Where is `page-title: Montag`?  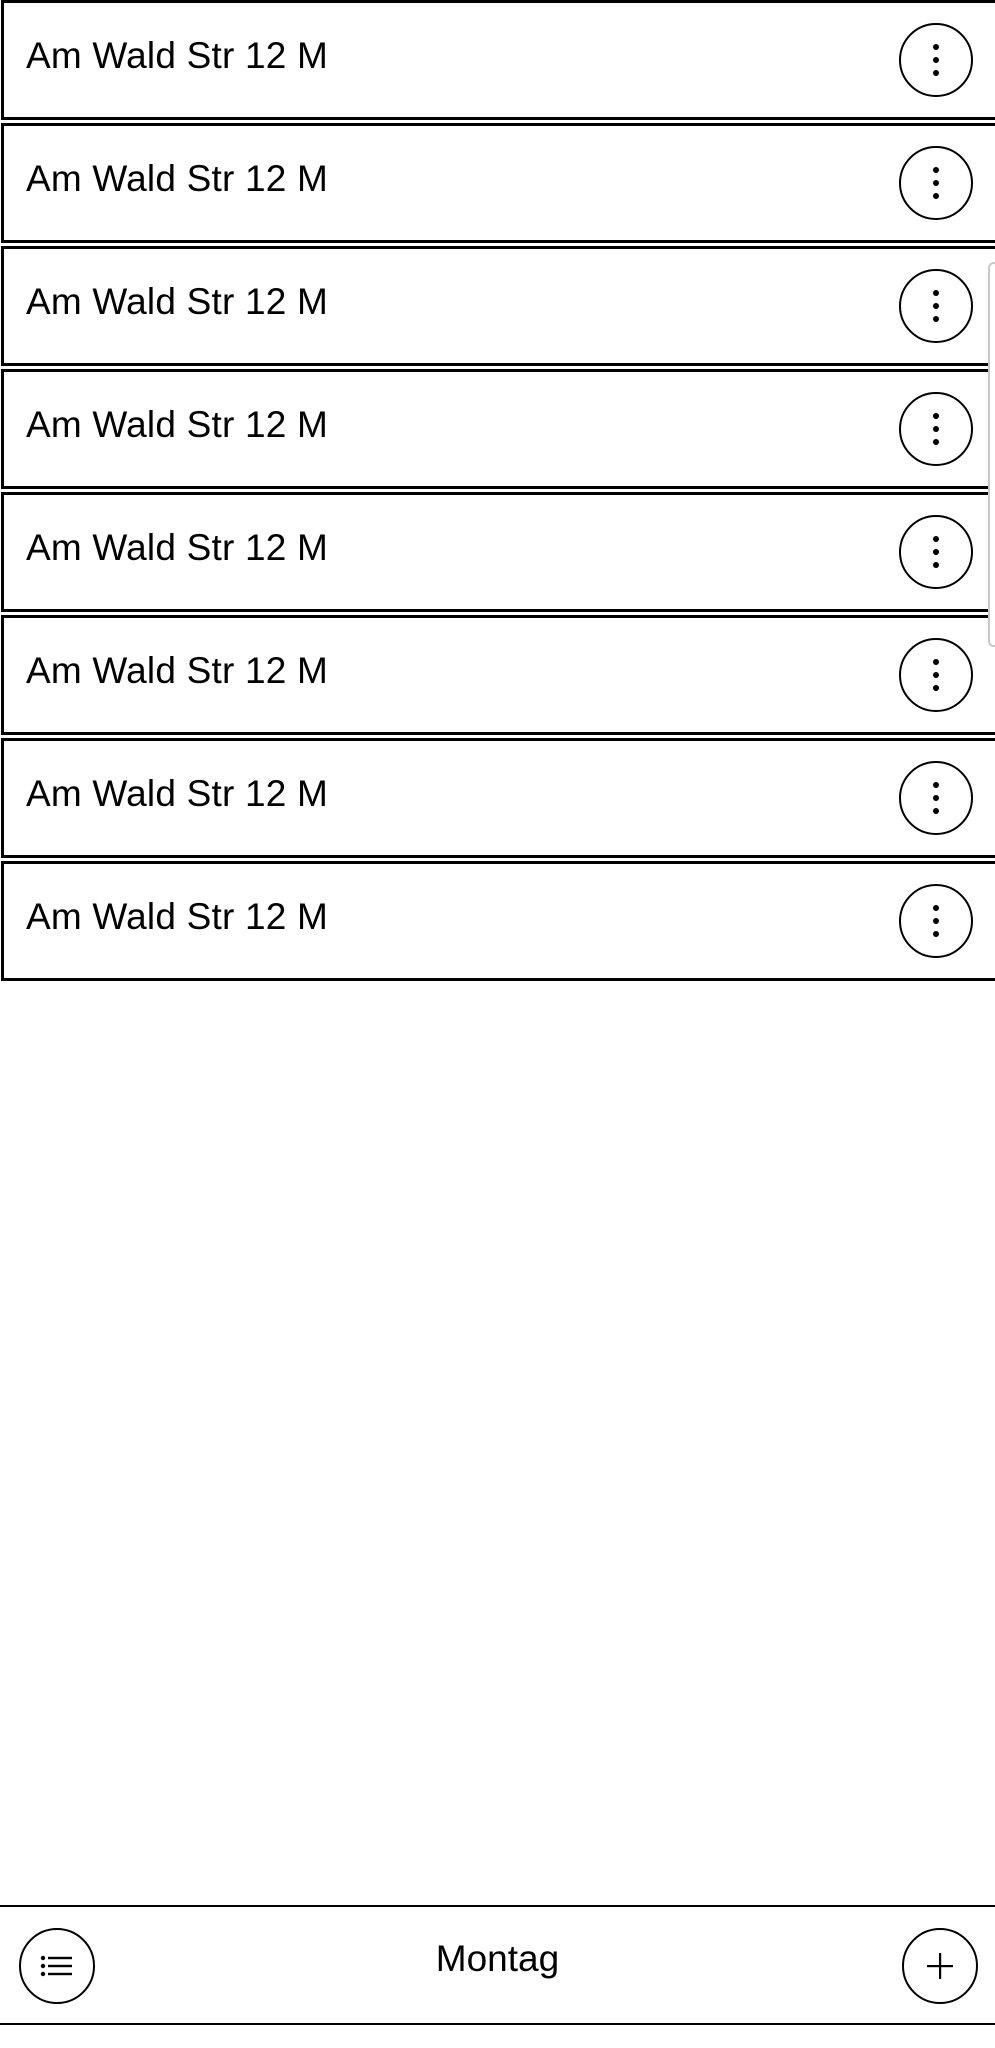 page-title: Montag is located at coordinates (497, 1958).